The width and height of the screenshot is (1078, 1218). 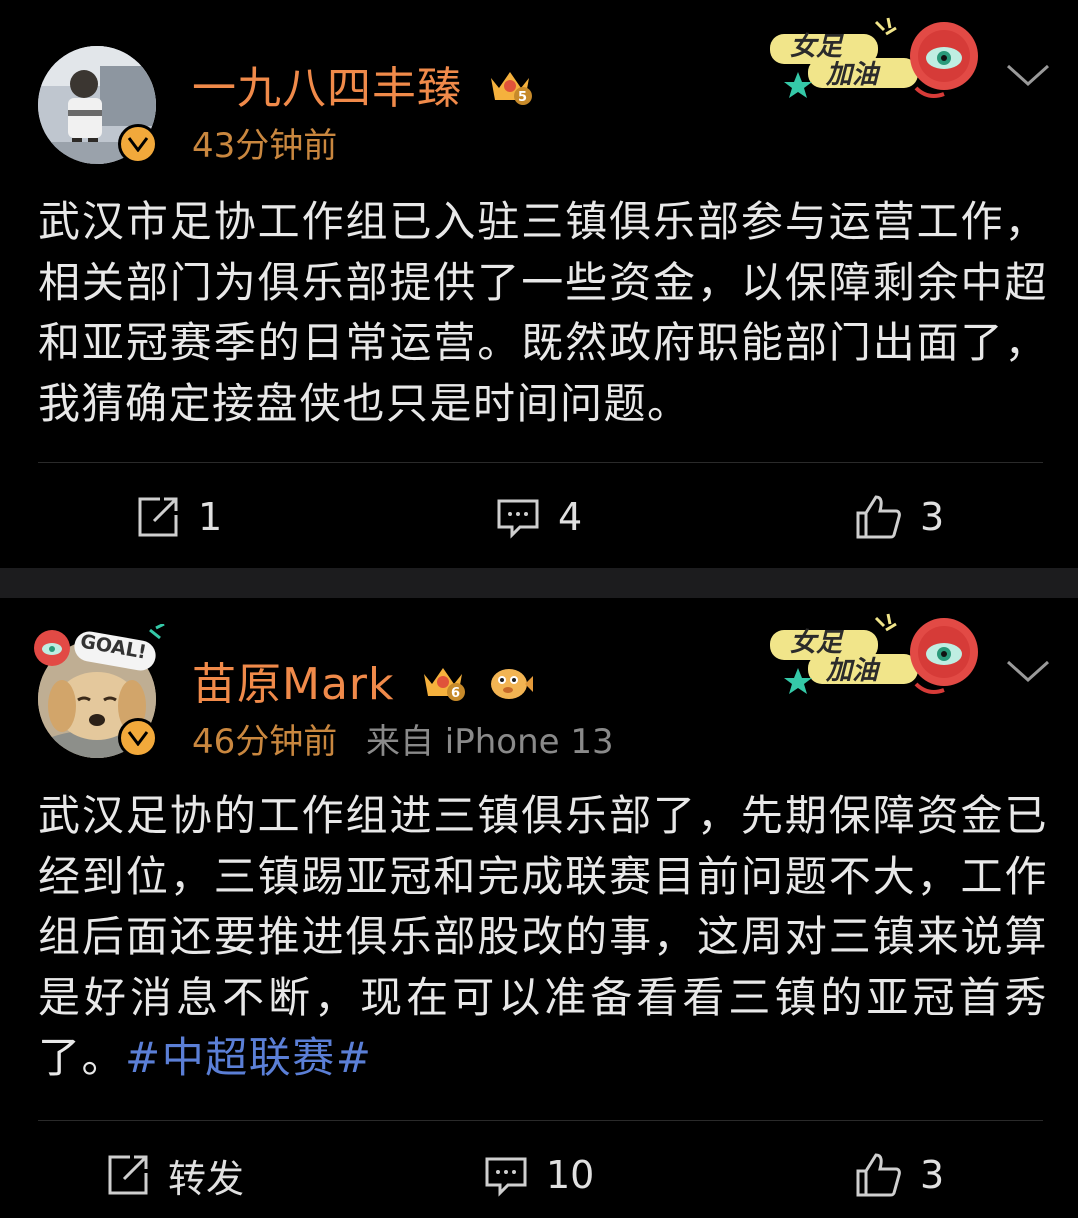 I want to click on comment-count: 10, so click(x=570, y=1175).